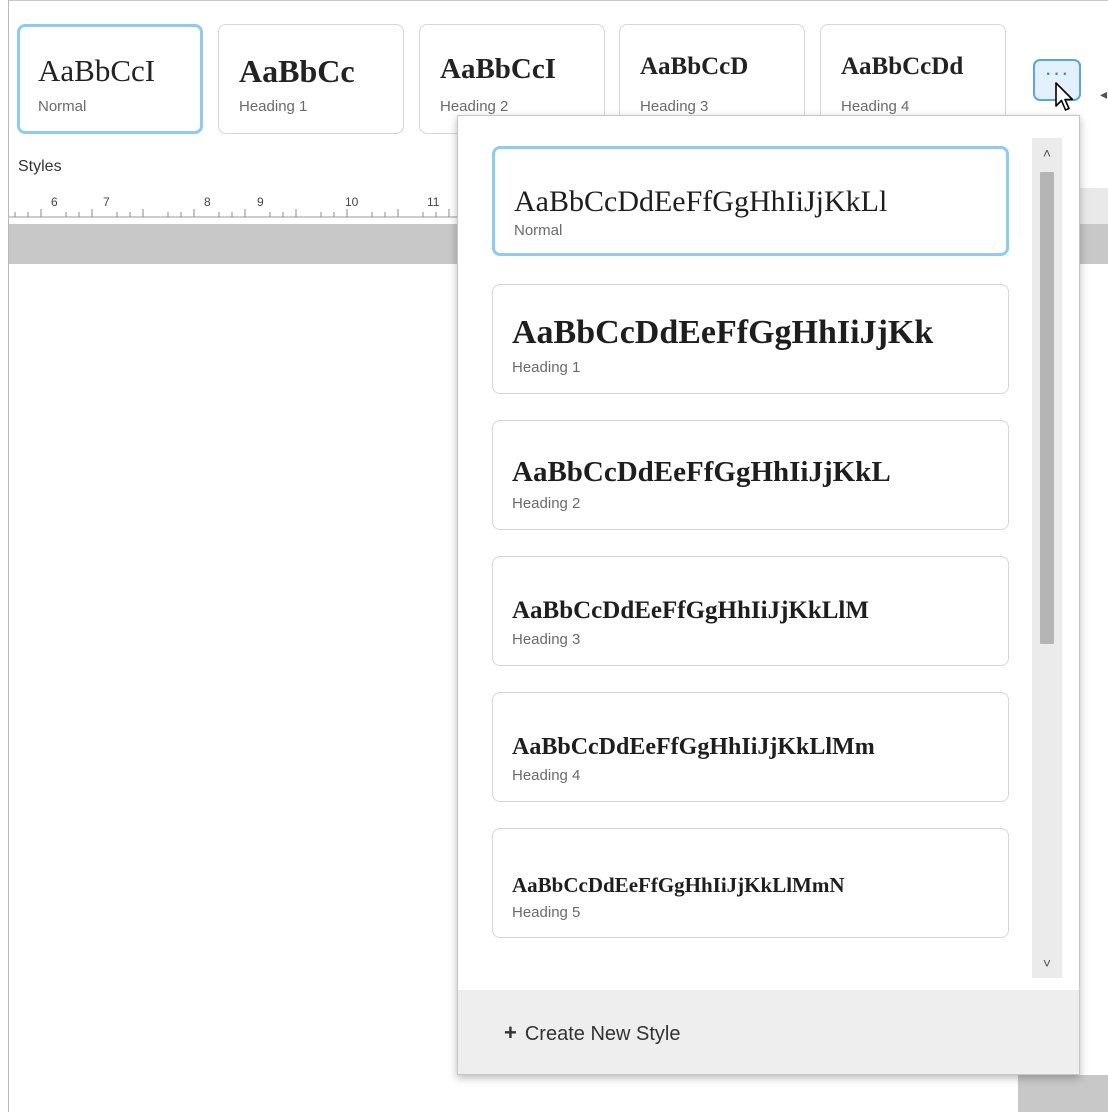 The width and height of the screenshot is (1108, 1112). Describe the element at coordinates (1103, 94) in the screenshot. I see `scroll-right-icon: ◂` at that location.